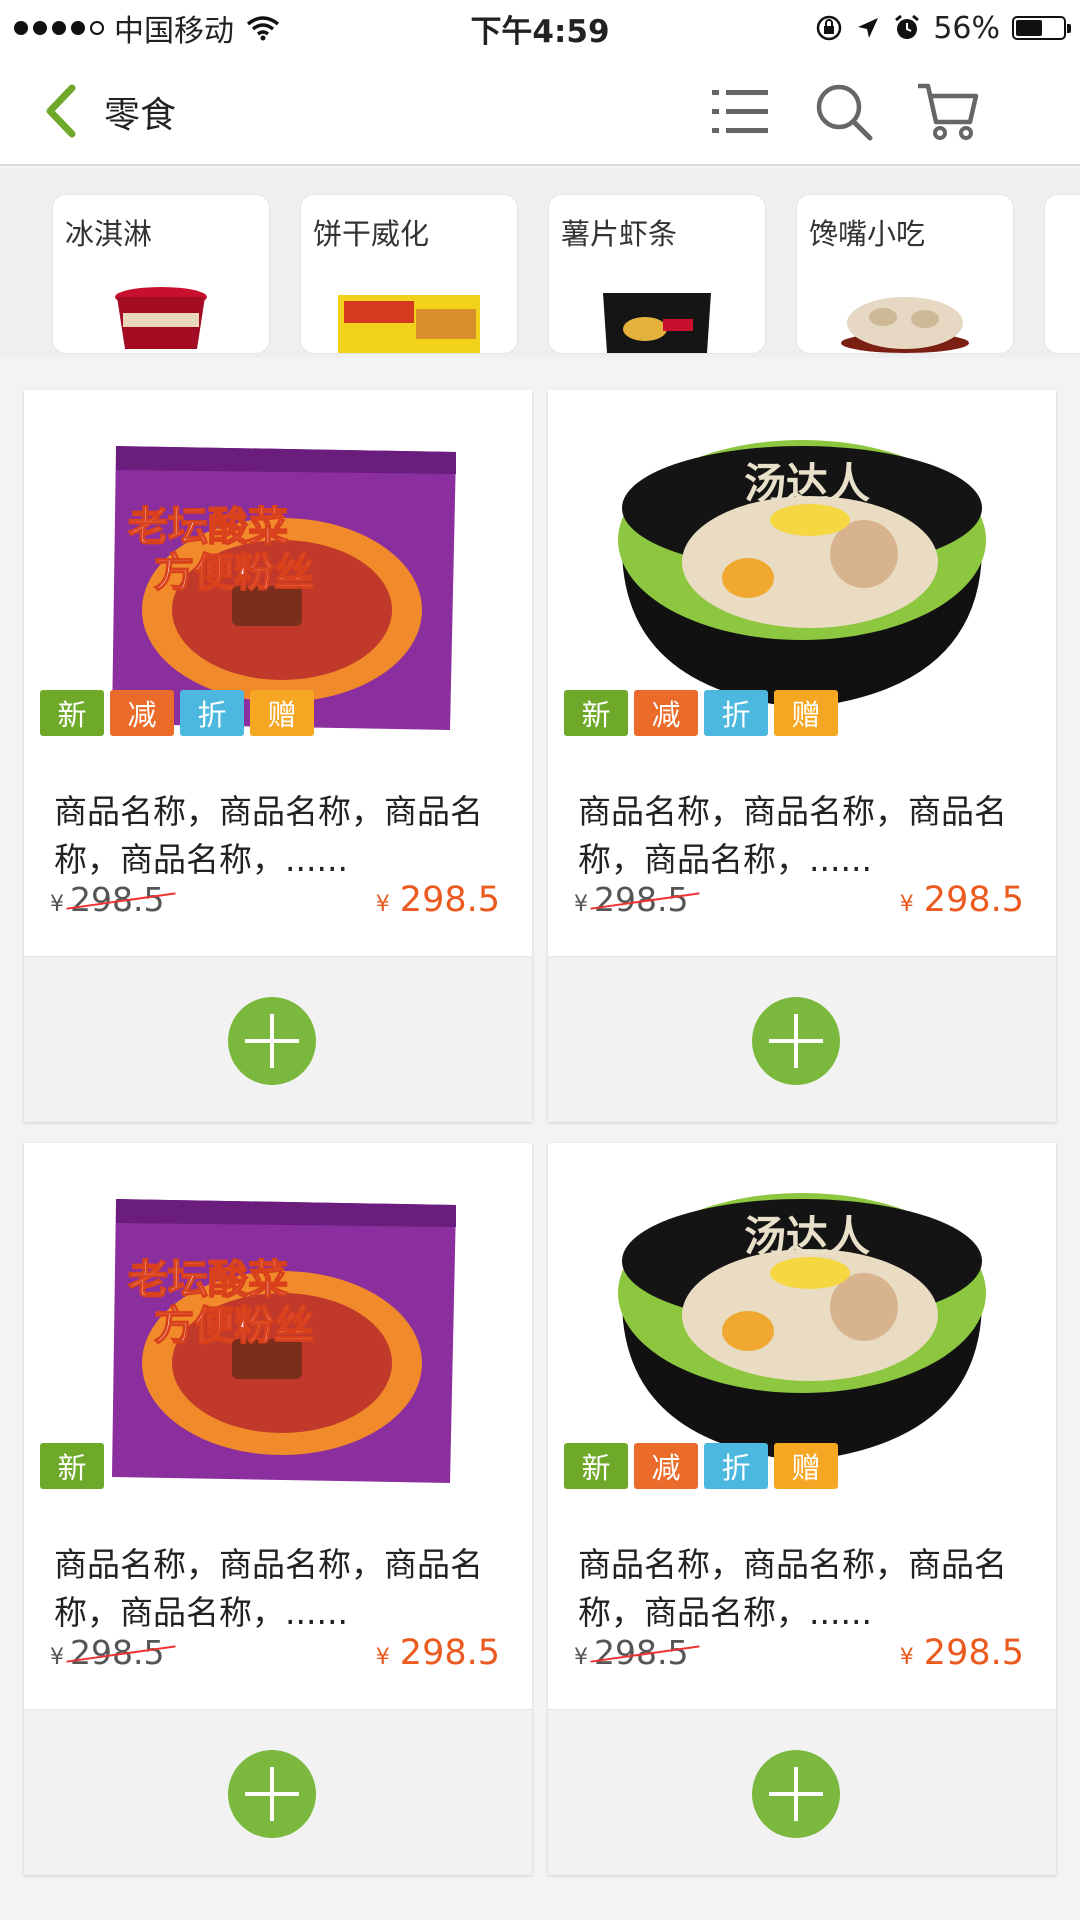  Describe the element at coordinates (868, 28) in the screenshot. I see `location-icon` at that location.